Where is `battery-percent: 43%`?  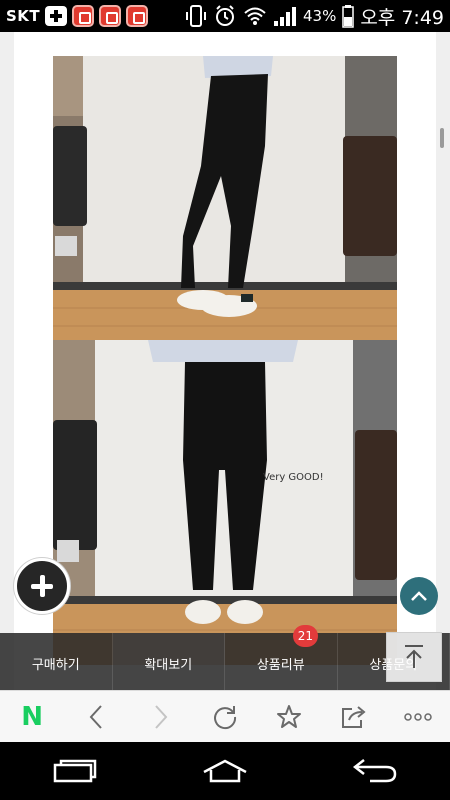
battery-percent: 43% is located at coordinates (319, 16).